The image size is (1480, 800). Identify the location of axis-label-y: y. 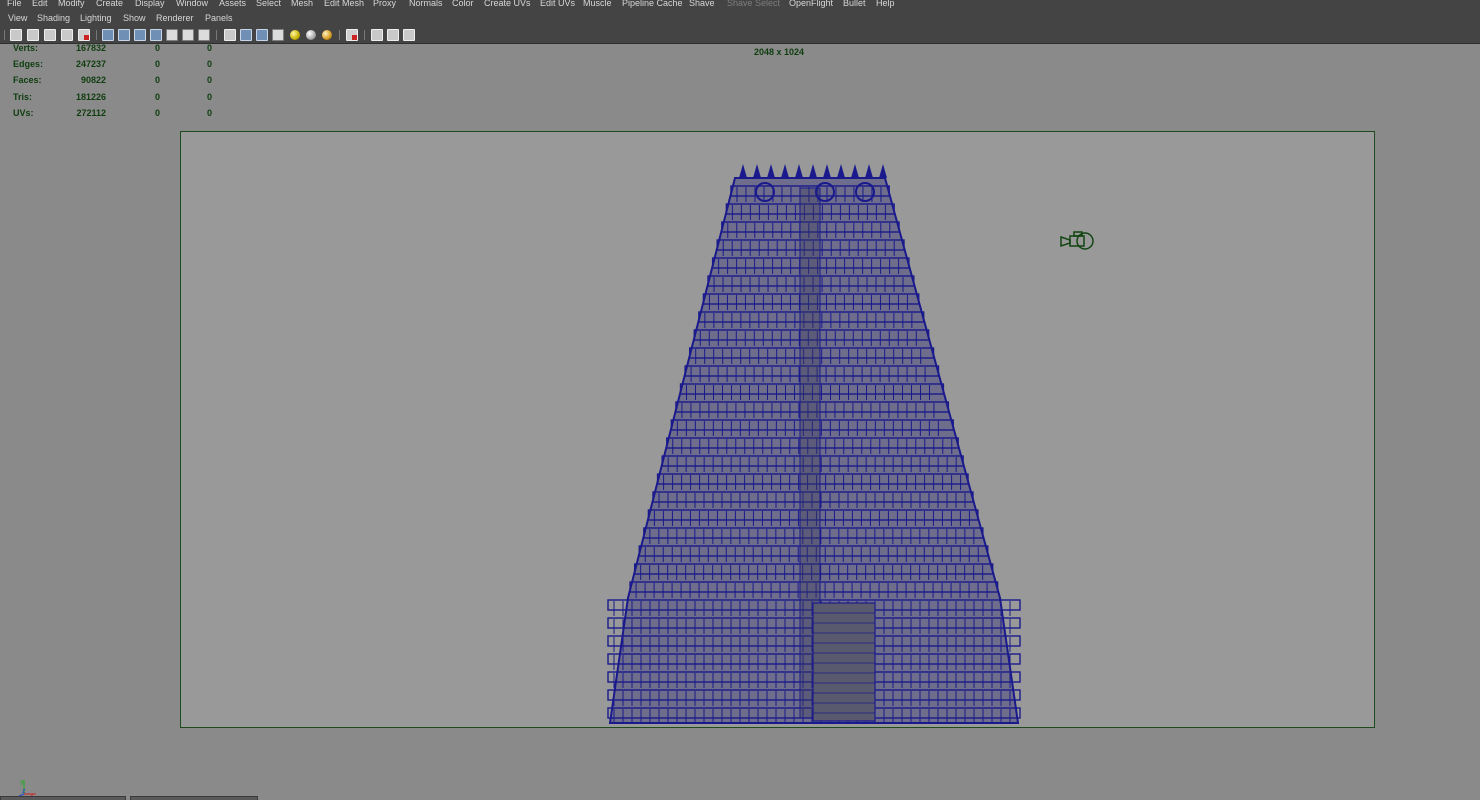
(22, 782).